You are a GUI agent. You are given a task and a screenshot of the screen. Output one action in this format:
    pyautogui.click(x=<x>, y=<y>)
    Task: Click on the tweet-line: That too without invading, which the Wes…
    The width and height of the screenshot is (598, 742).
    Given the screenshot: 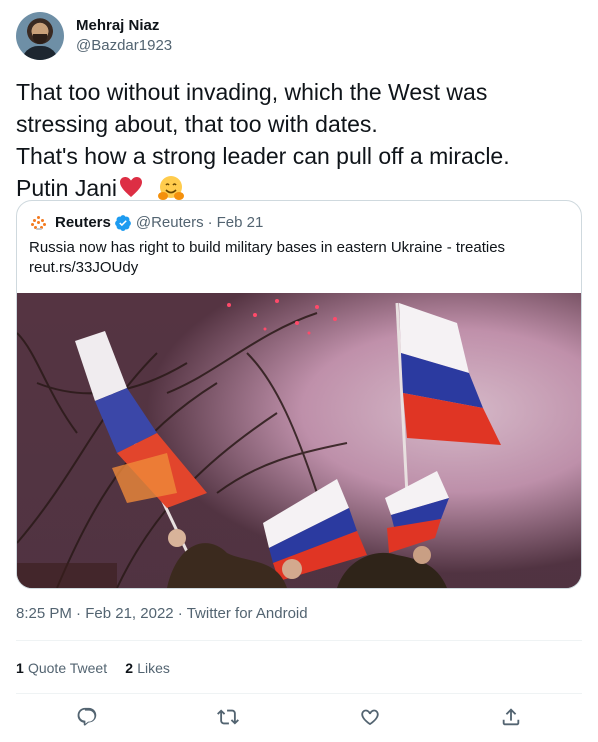 What is the action you would take?
    pyautogui.click(x=252, y=92)
    